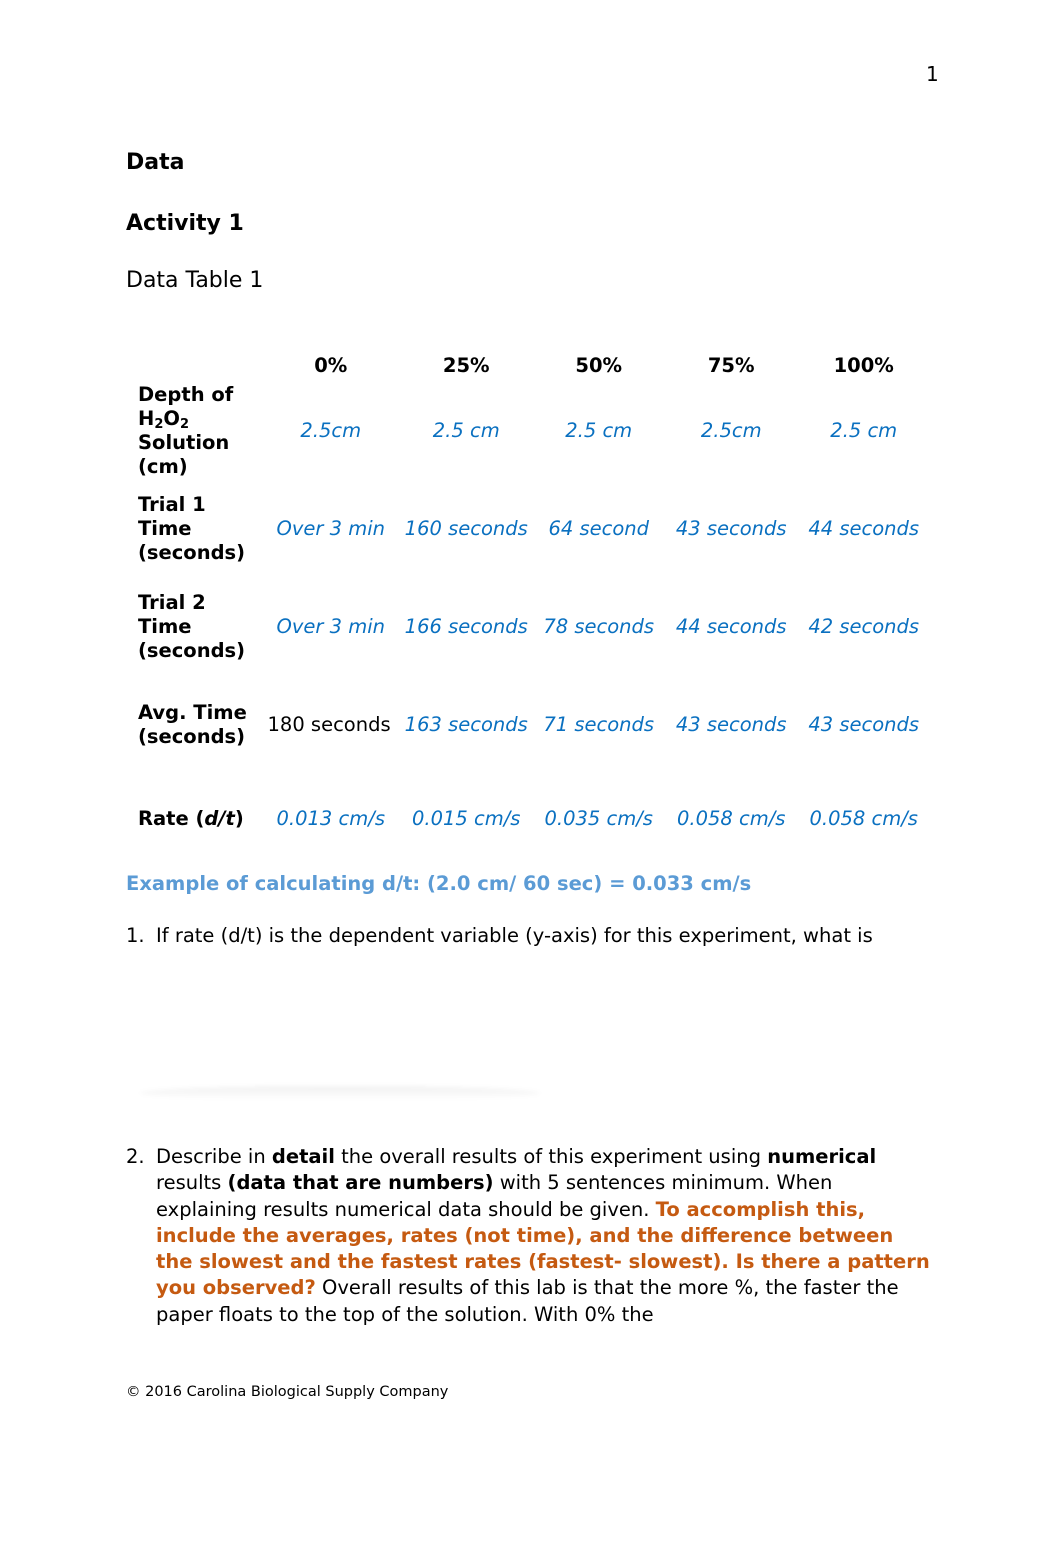 The width and height of the screenshot is (1062, 1556). I want to click on section-heading: Data, so click(155, 162).